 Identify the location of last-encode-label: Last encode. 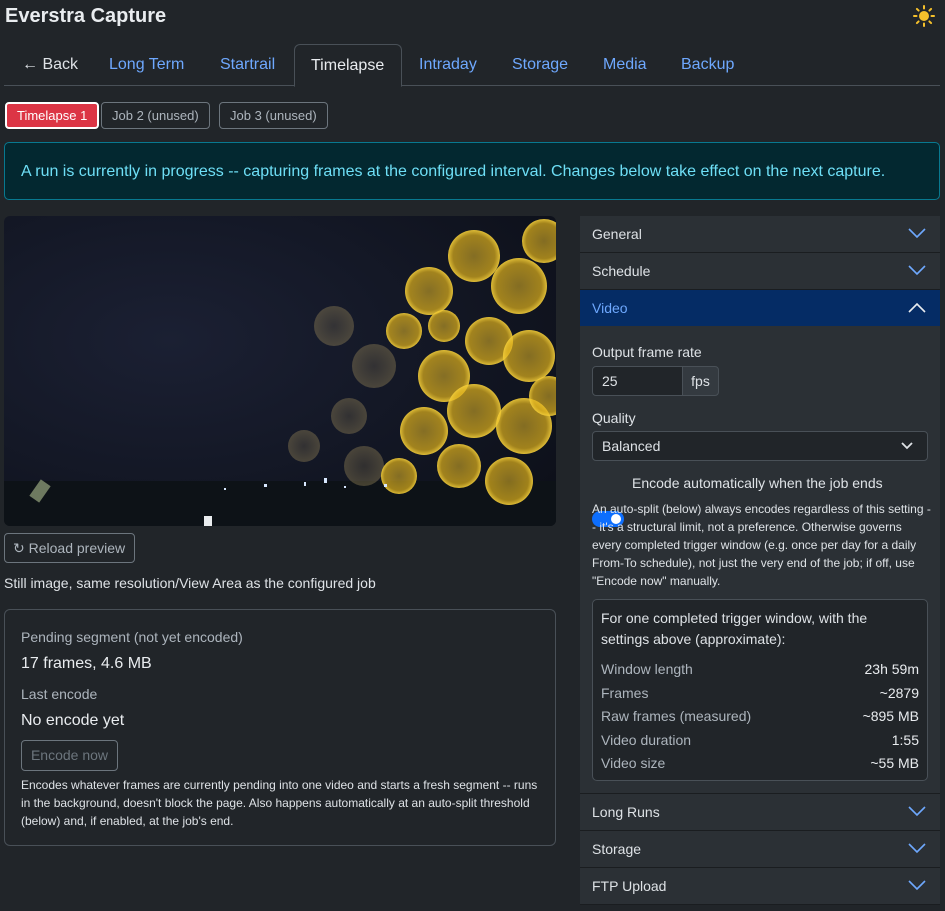
(59, 694).